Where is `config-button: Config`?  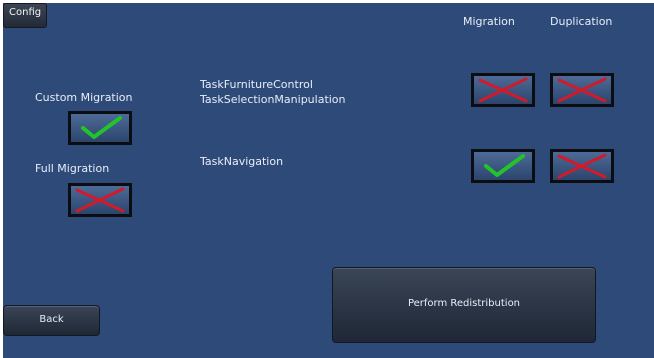 config-button: Config is located at coordinates (25, 15).